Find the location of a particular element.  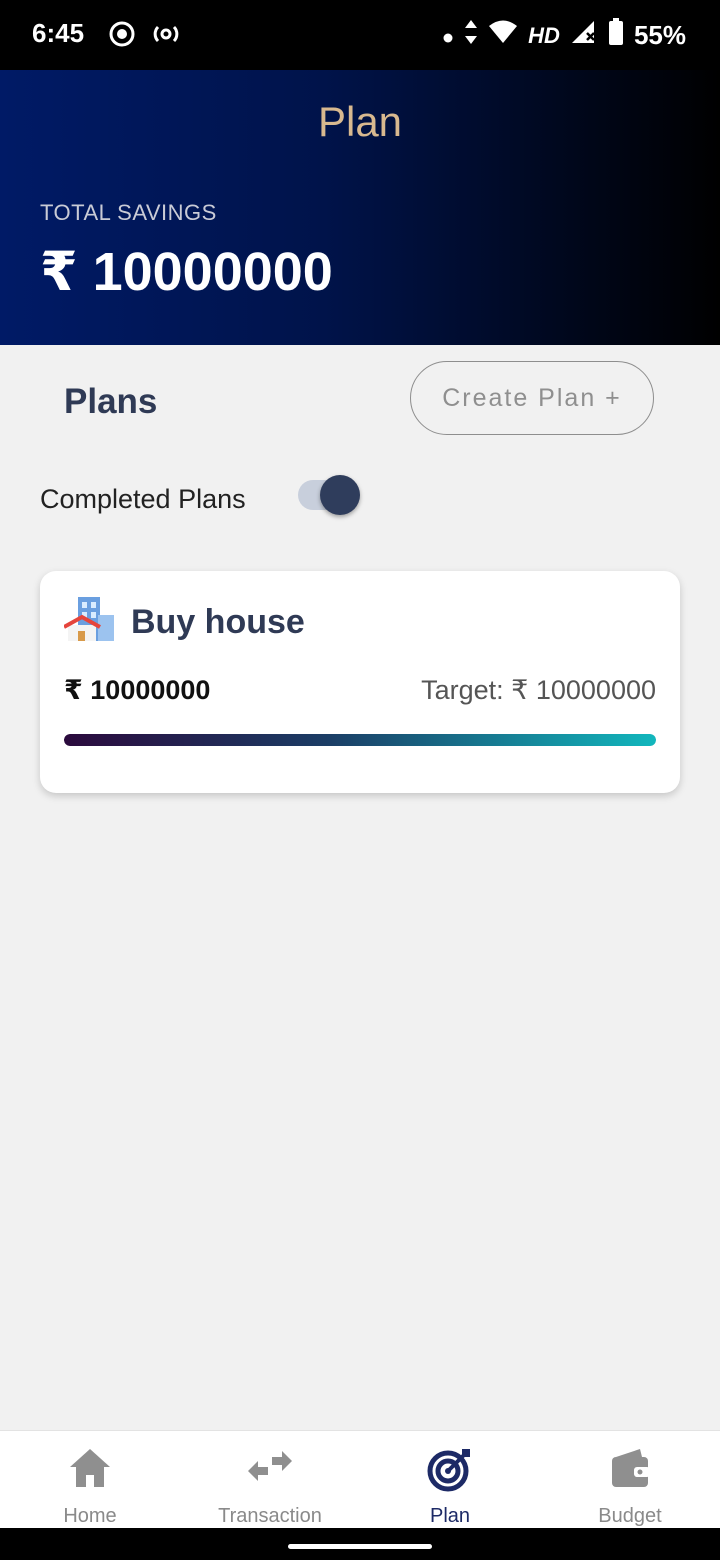

plan-amount: ₹ 10000000 is located at coordinates (137, 690).